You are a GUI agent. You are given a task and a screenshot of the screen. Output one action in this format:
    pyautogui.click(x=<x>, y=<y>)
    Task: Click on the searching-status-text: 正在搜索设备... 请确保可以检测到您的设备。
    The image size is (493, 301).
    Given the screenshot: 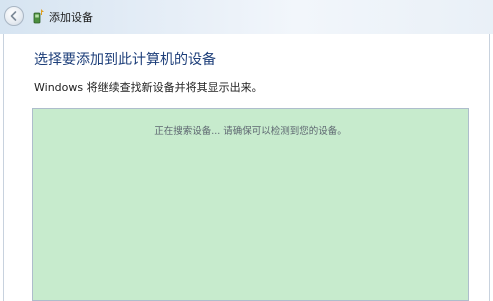 What is the action you would take?
    pyautogui.click(x=250, y=131)
    